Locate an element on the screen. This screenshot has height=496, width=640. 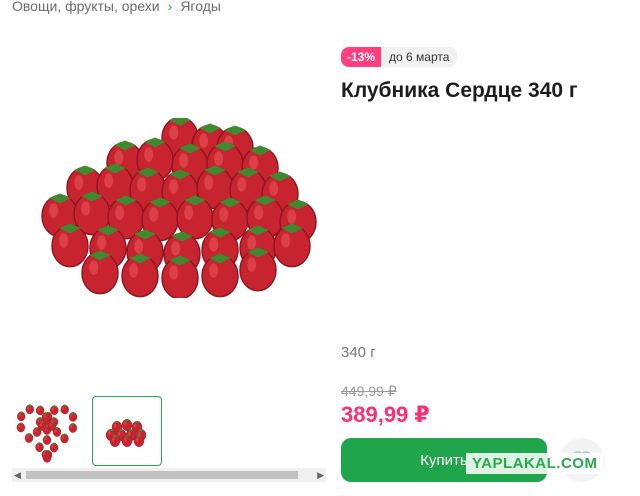
current-price: 389,99 ₽ is located at coordinates (385, 414).